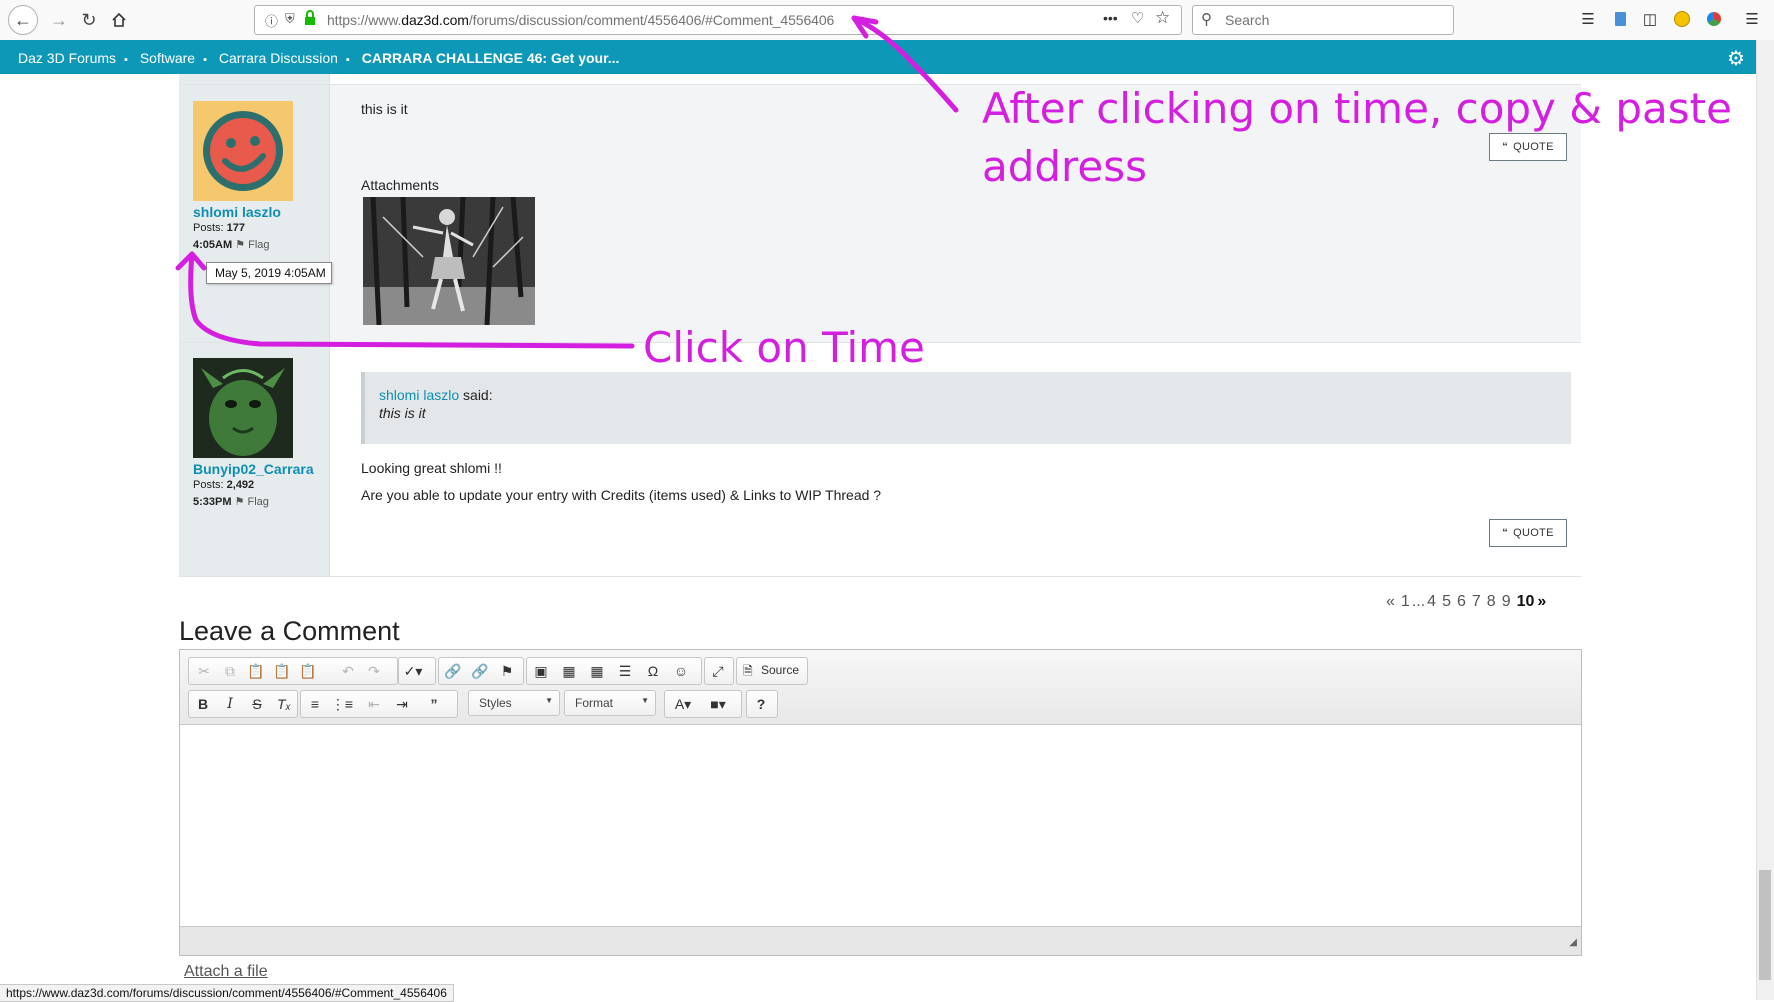 This screenshot has height=1002, width=1774. What do you see at coordinates (625, 671) in the screenshot?
I see `horizontal-rule-icon: ☰` at bounding box center [625, 671].